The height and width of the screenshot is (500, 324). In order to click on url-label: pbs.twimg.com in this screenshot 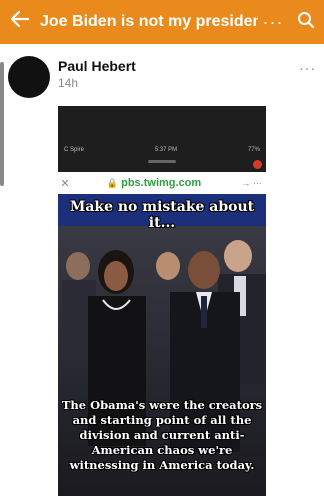, I will do `click(161, 183)`.